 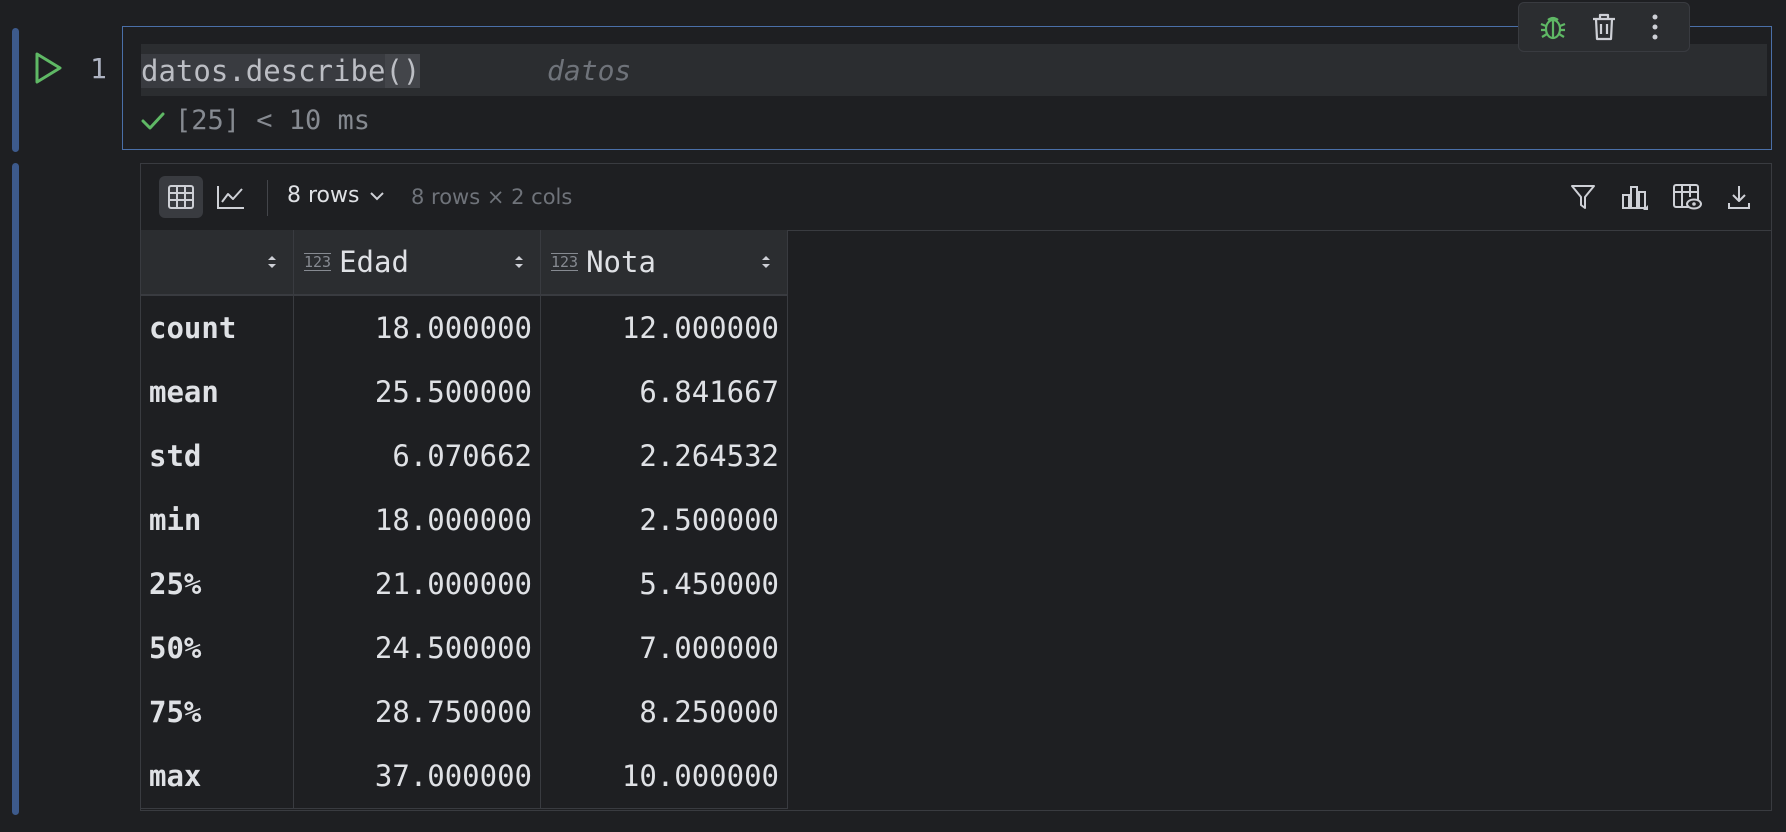 What do you see at coordinates (589, 70) in the screenshot?
I see `inline-variable-hint: datos` at bounding box center [589, 70].